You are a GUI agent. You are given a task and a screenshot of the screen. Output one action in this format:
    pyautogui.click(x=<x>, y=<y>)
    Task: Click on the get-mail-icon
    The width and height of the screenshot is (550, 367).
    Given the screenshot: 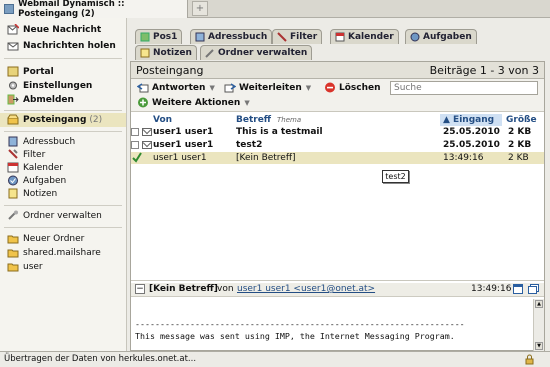 What is the action you would take?
    pyautogui.click(x=13, y=45)
    